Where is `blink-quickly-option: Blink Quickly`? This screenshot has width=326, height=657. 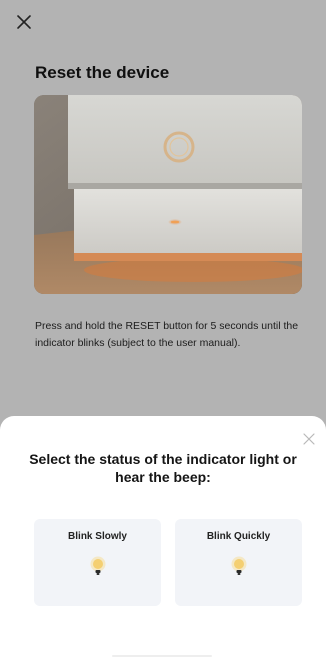 blink-quickly-option: Blink Quickly is located at coordinates (238, 562).